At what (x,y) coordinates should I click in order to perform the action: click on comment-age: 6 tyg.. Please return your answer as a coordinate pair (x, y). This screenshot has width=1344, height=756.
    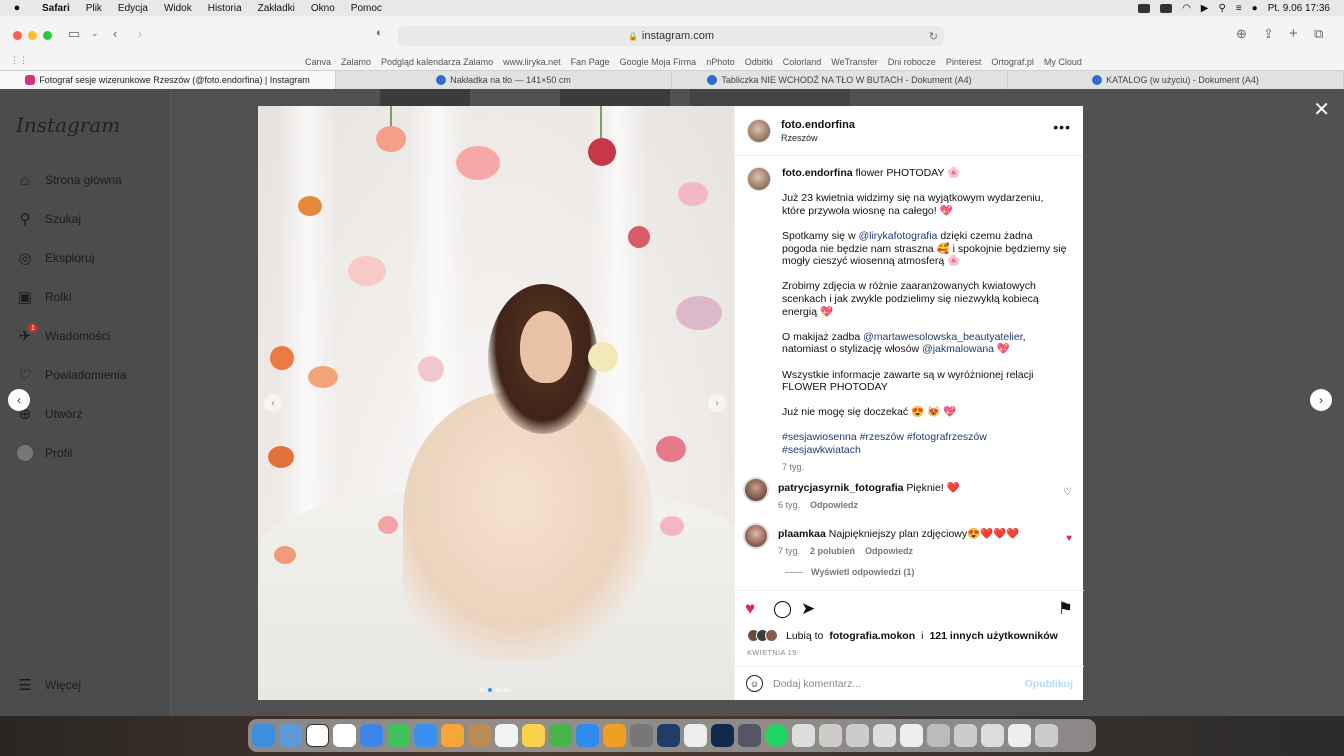
    Looking at the image, I should click on (789, 505).